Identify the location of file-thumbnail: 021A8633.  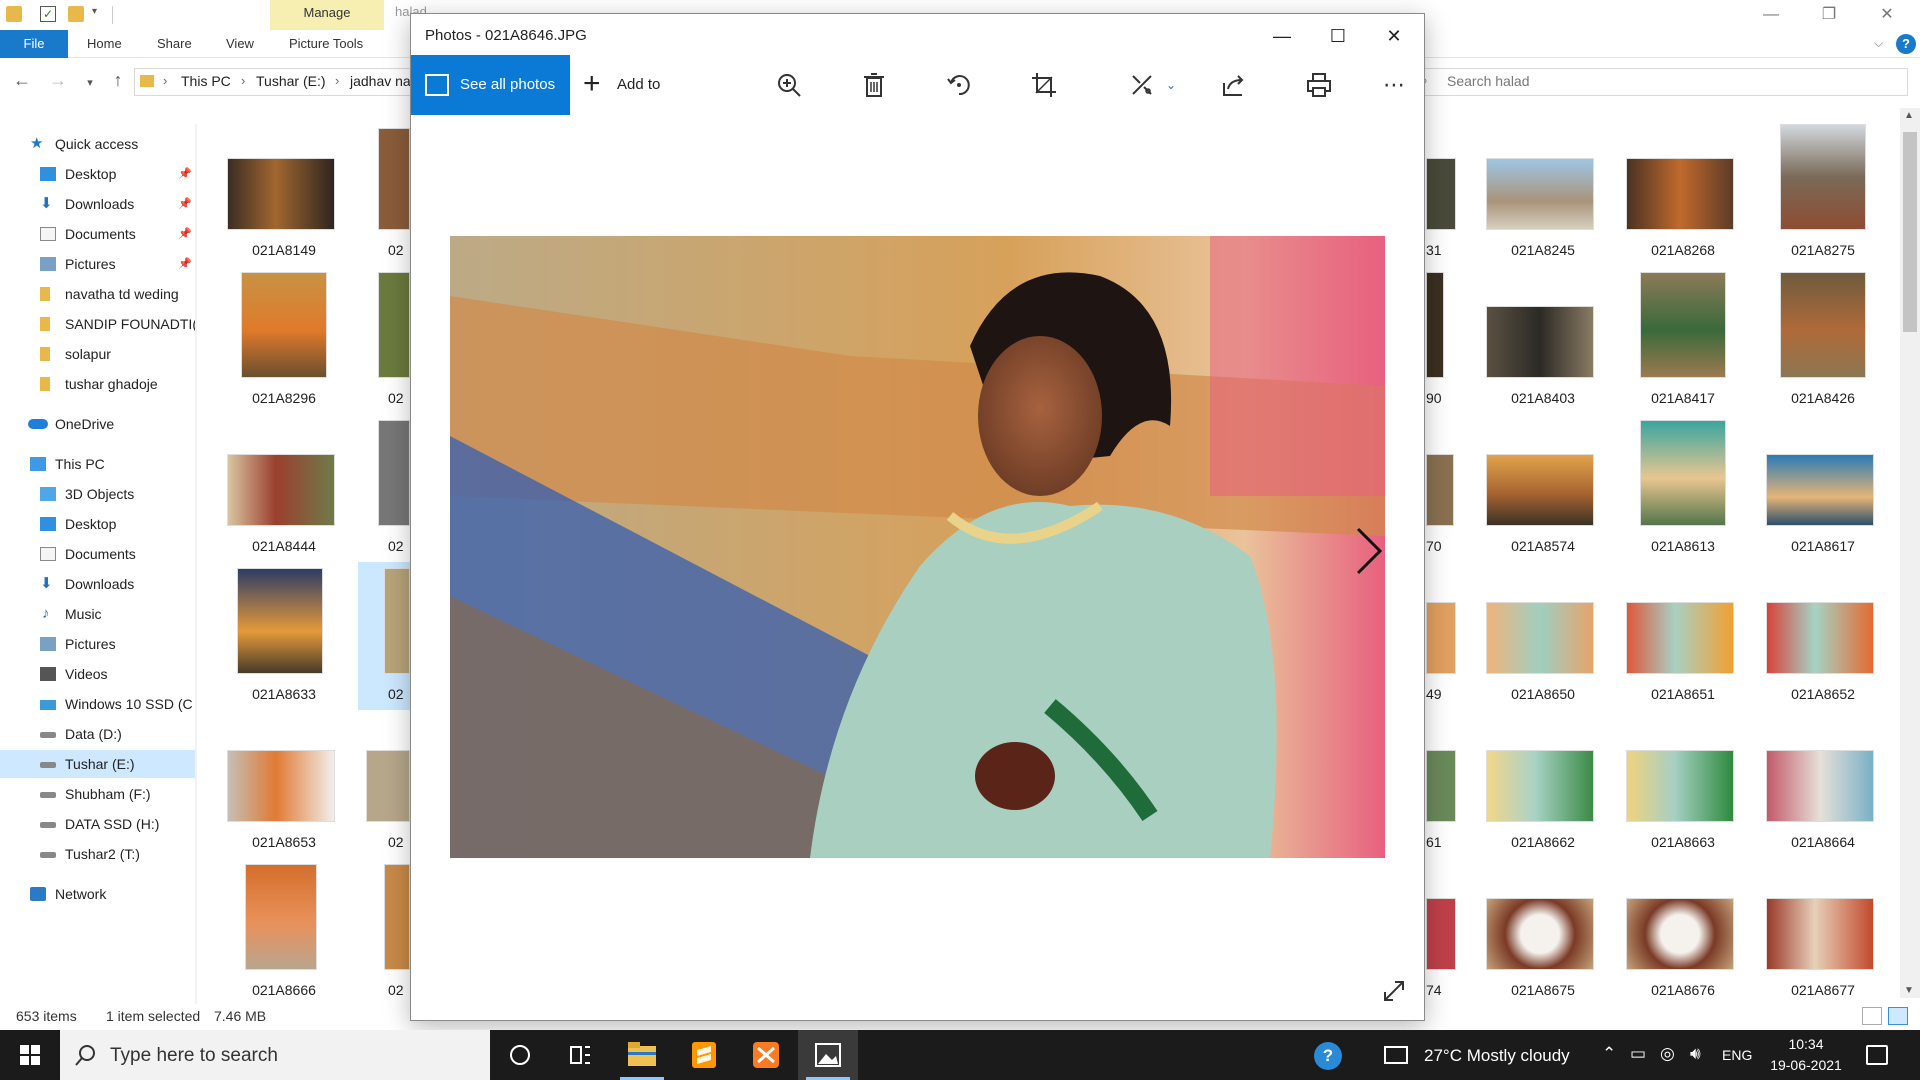
(284, 636).